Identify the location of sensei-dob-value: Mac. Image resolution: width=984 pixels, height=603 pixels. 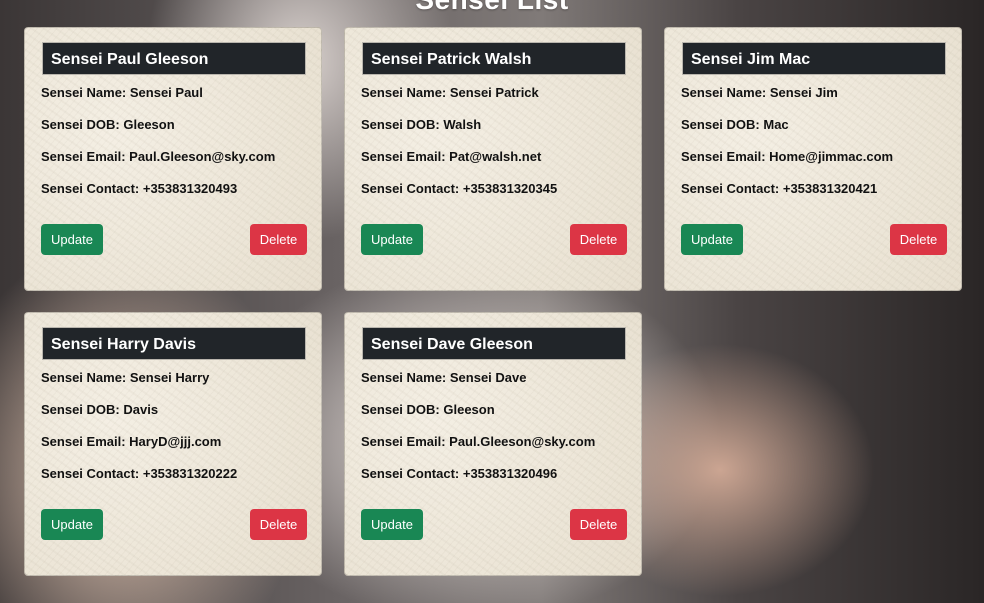
(776, 124).